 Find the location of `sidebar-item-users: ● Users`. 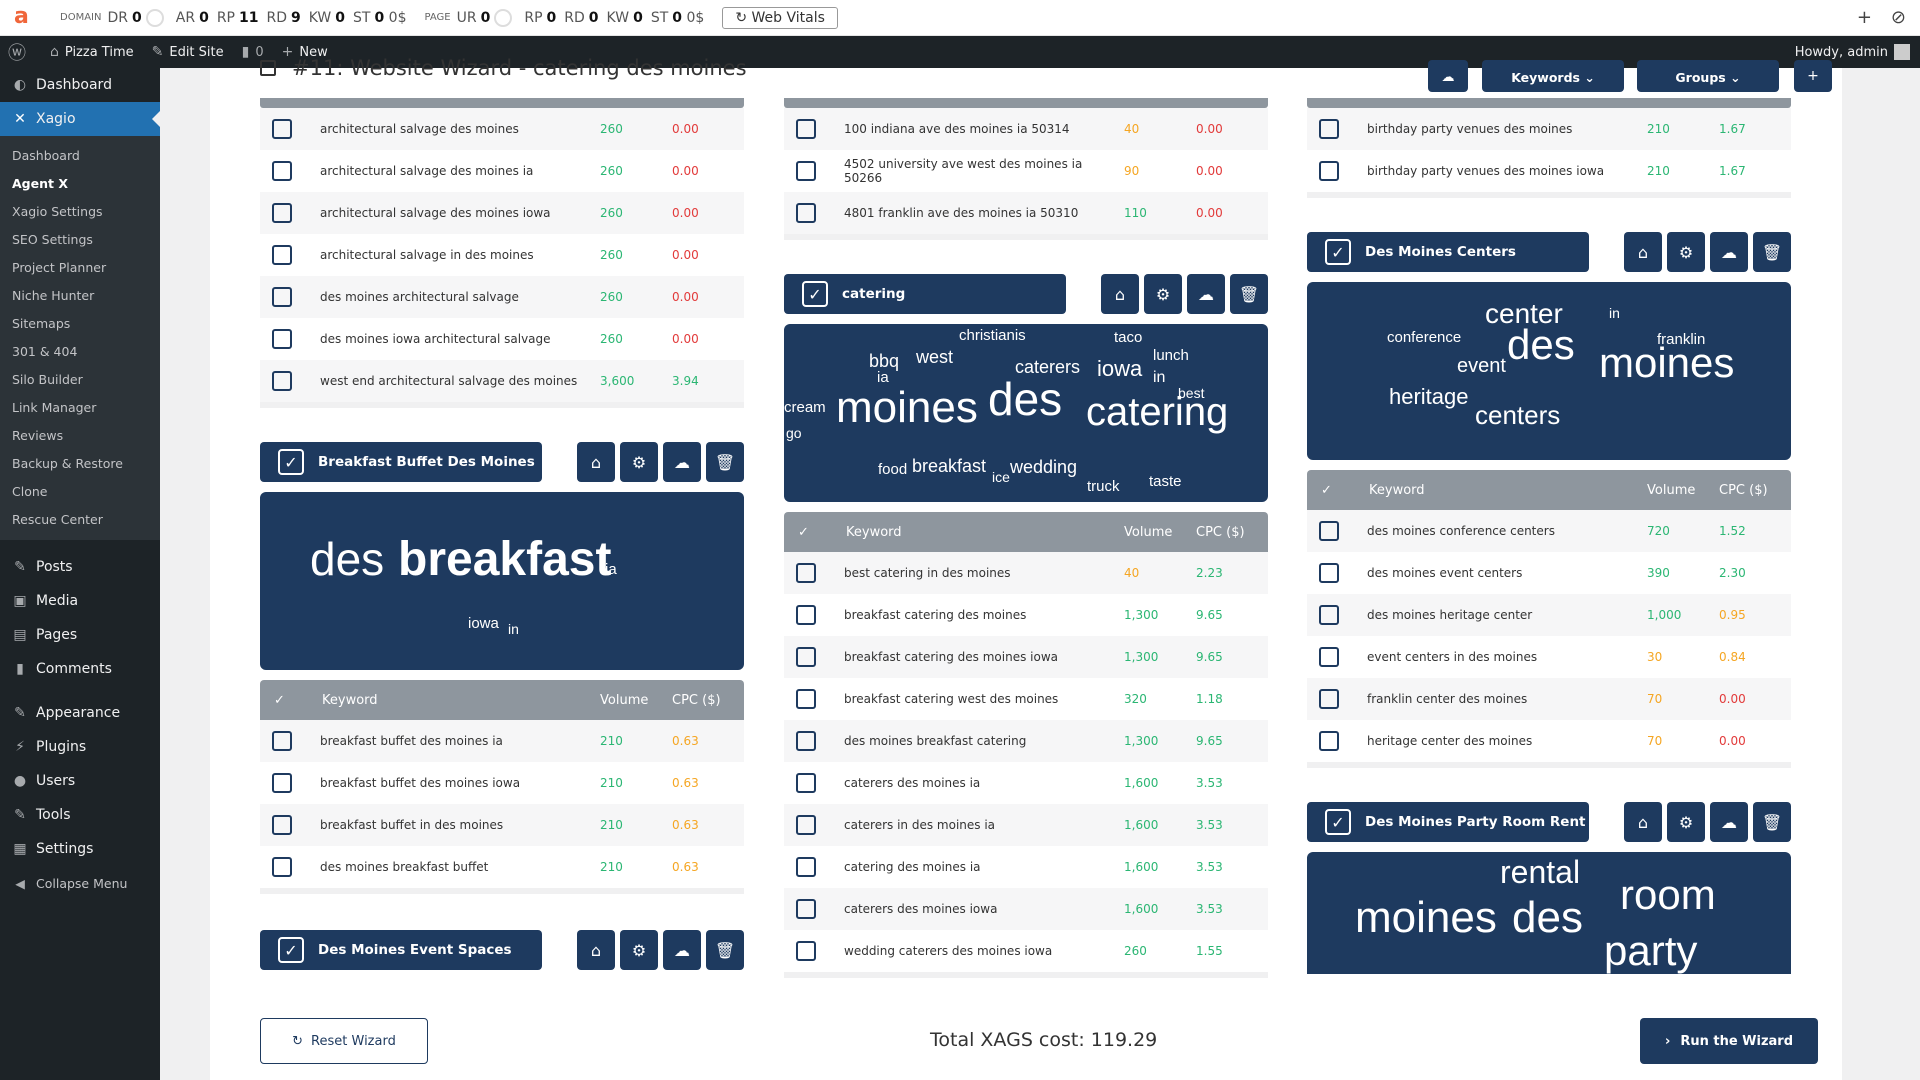

sidebar-item-users: ● Users is located at coordinates (80, 781).